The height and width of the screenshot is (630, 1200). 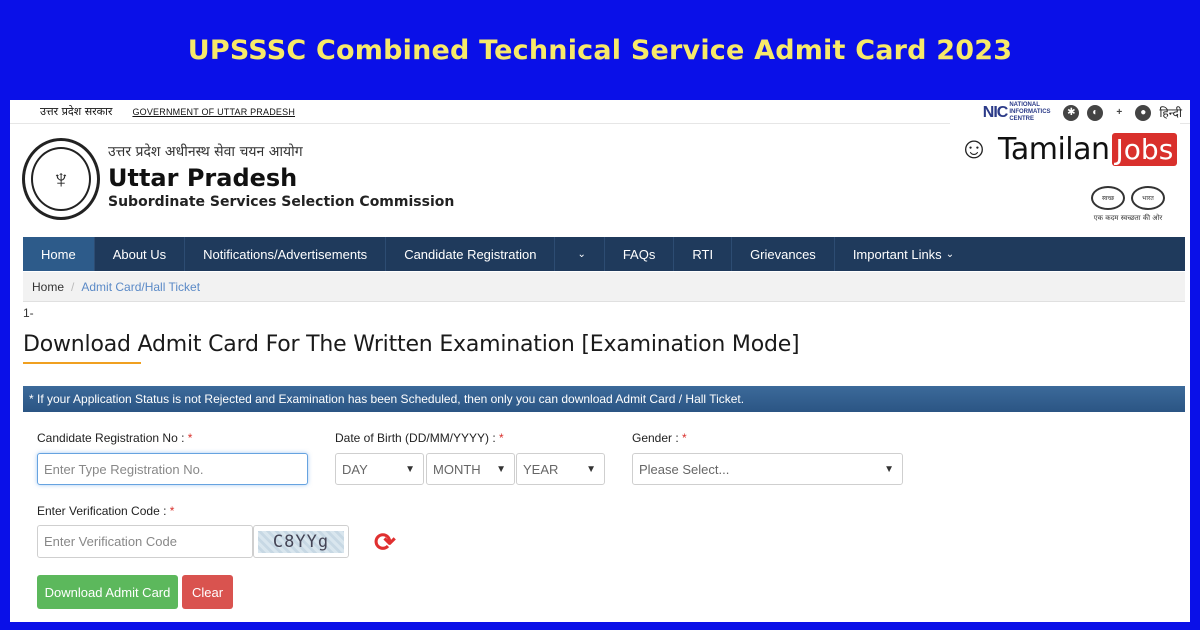 I want to click on nav-about-us: About Us, so click(x=140, y=254).